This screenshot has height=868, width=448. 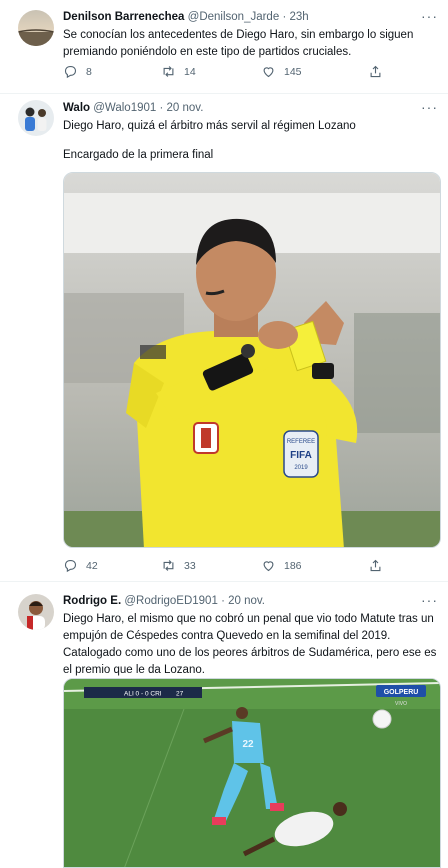 I want to click on author-handle: @RodrigoED1901, so click(x=171, y=601).